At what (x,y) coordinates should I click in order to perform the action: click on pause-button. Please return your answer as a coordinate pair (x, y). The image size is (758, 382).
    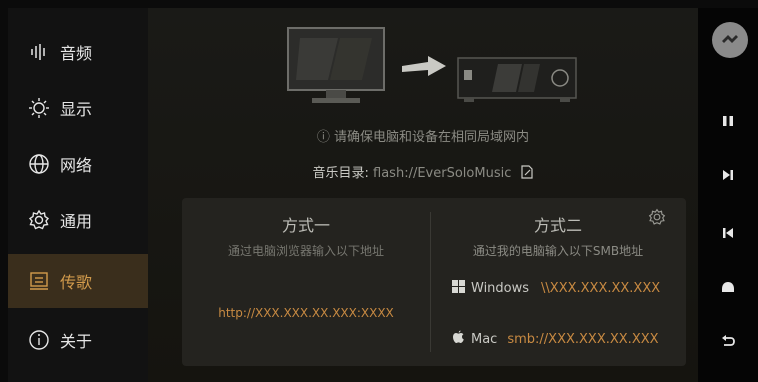
    Looking at the image, I should click on (728, 121).